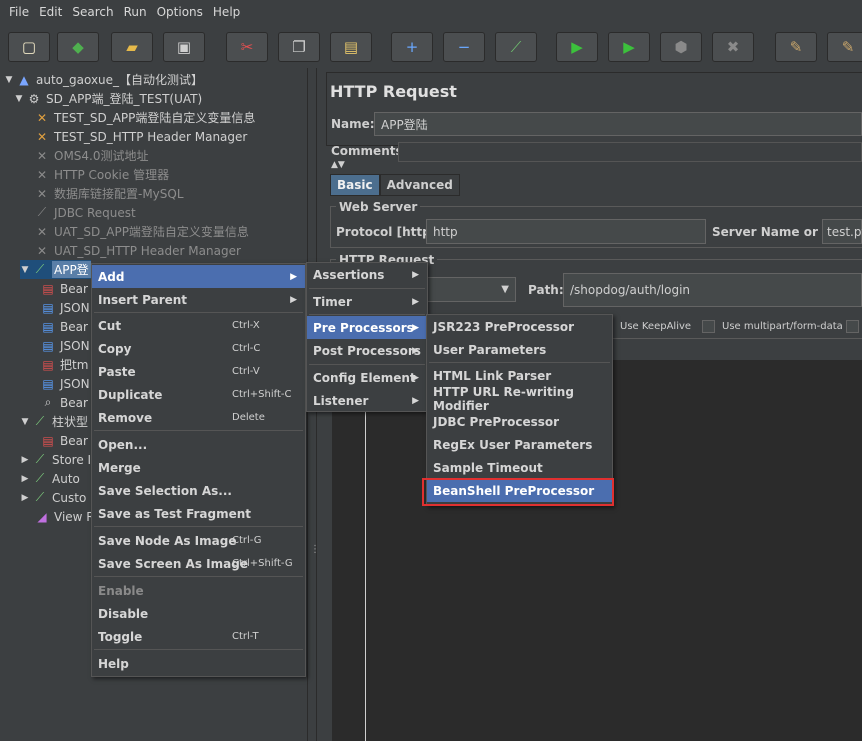 The width and height of the screenshot is (862, 741). What do you see at coordinates (63, 364) in the screenshot?
I see `tree-node: ▤ 把tm` at bounding box center [63, 364].